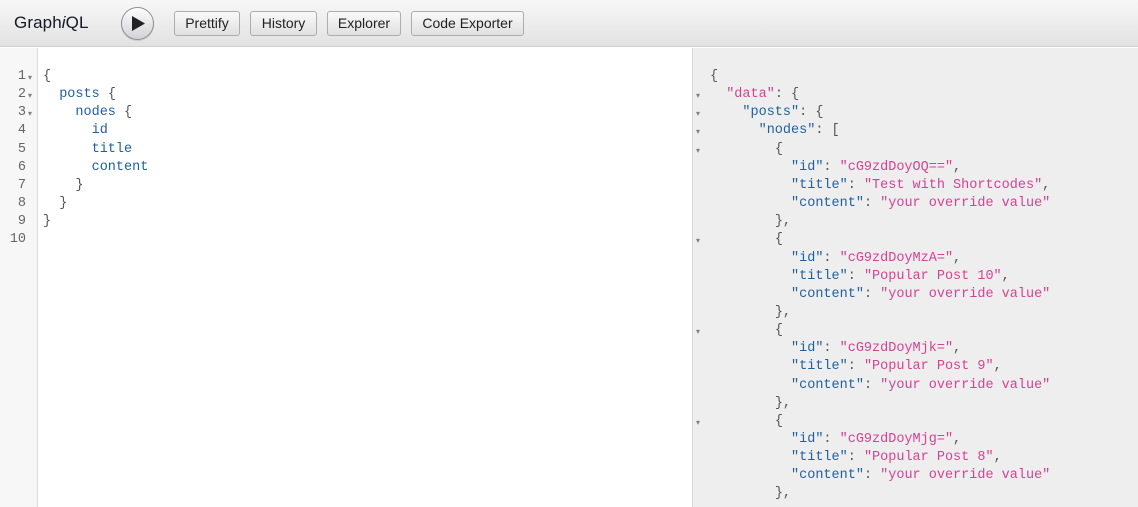 This screenshot has height=507, width=1138. I want to click on line-number: 9, so click(21, 222).